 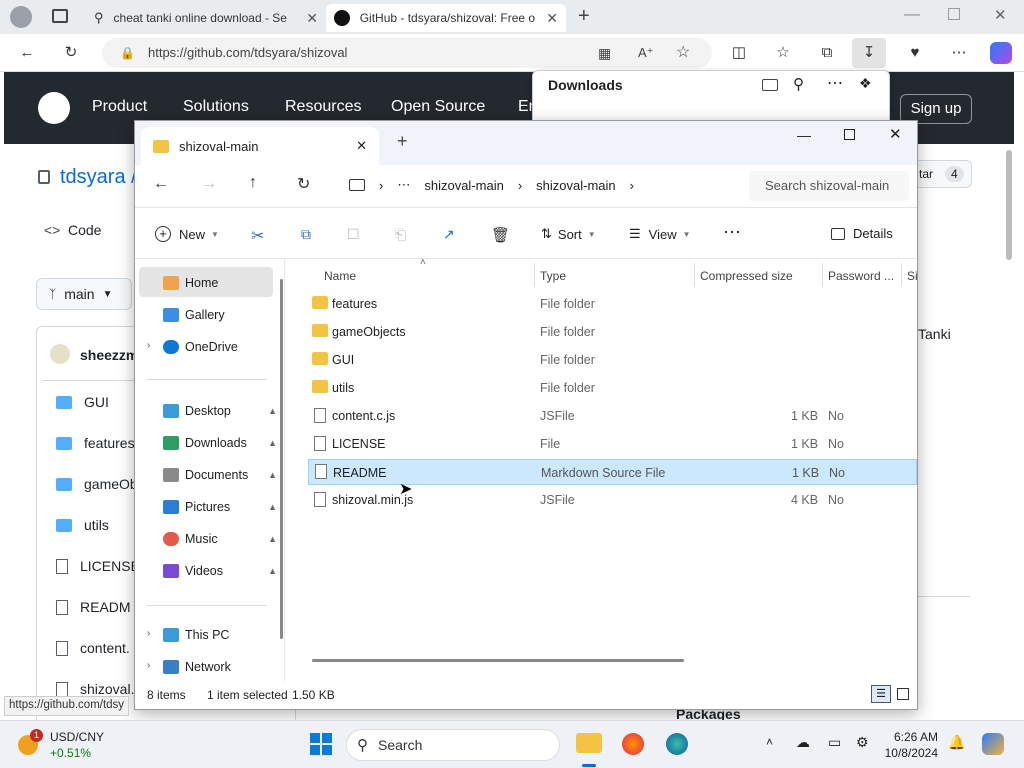 What do you see at coordinates (222, 315) in the screenshot?
I see `sidebar-item-gallery: Gallery` at bounding box center [222, 315].